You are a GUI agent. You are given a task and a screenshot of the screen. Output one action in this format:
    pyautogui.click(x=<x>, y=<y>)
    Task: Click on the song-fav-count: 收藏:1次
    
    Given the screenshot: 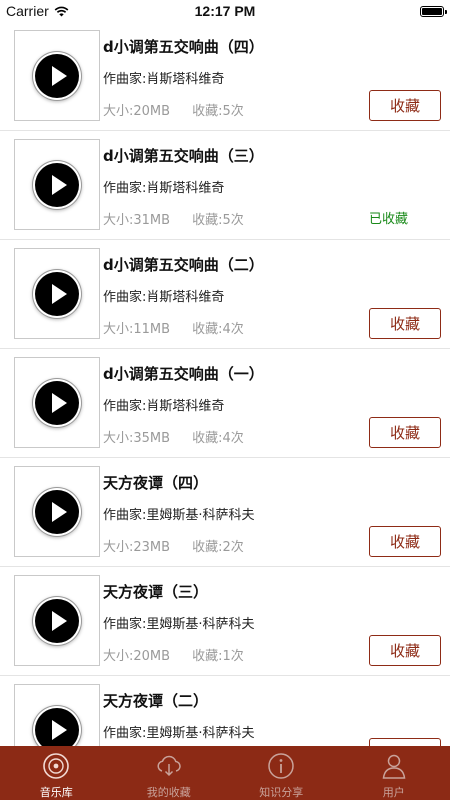 What is the action you would take?
    pyautogui.click(x=218, y=656)
    